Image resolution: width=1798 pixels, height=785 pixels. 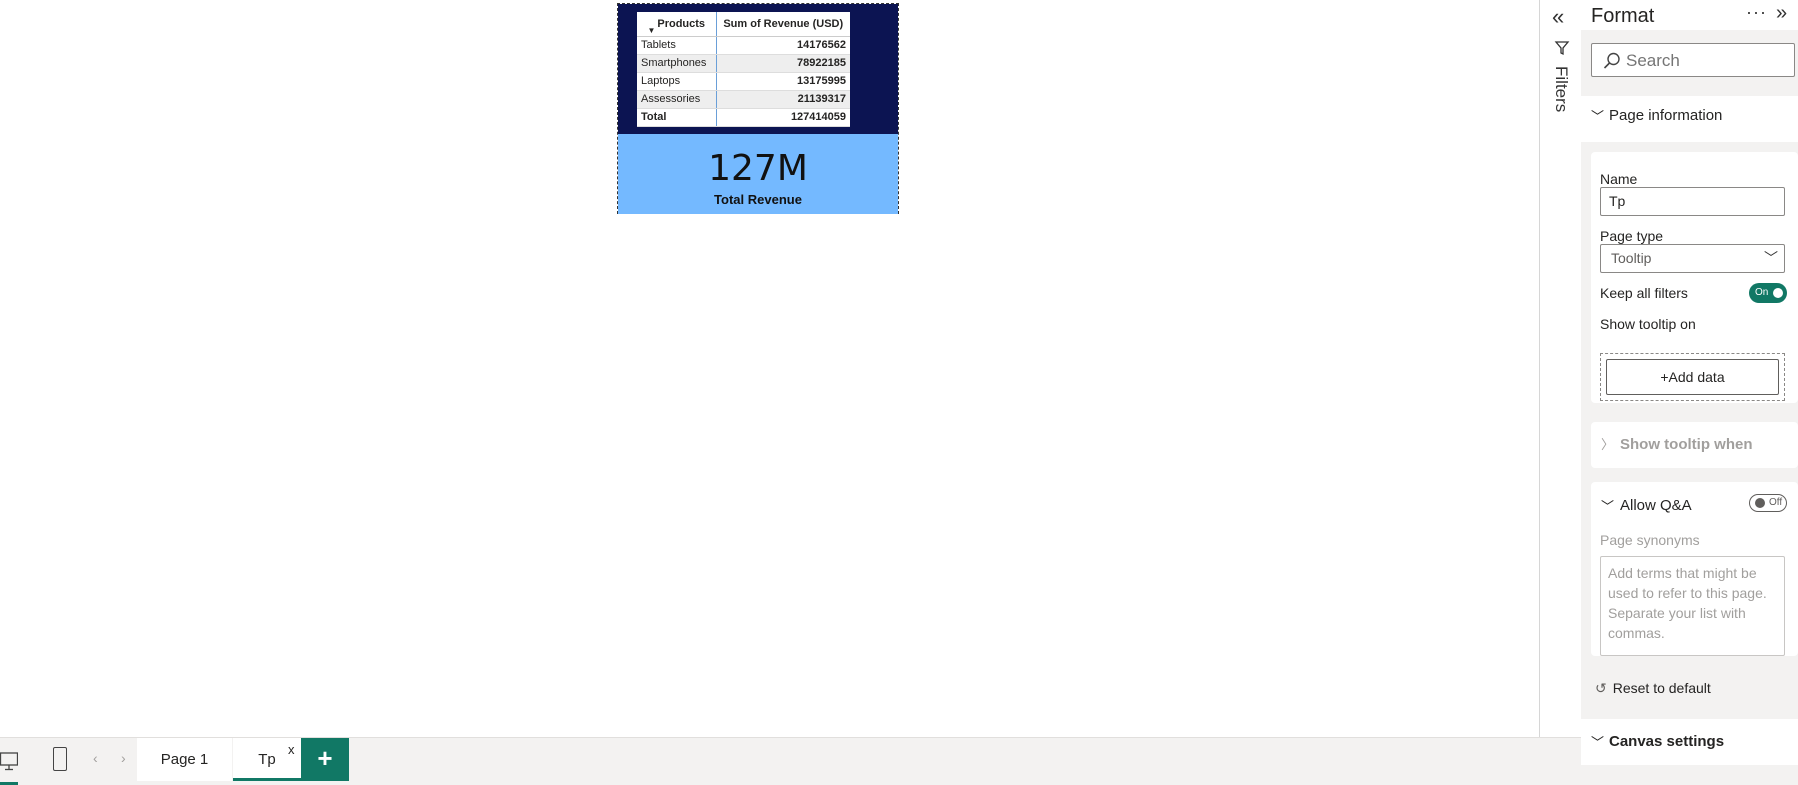 What do you see at coordinates (184, 759) in the screenshot?
I see `page-tab-page-1: Page 1` at bounding box center [184, 759].